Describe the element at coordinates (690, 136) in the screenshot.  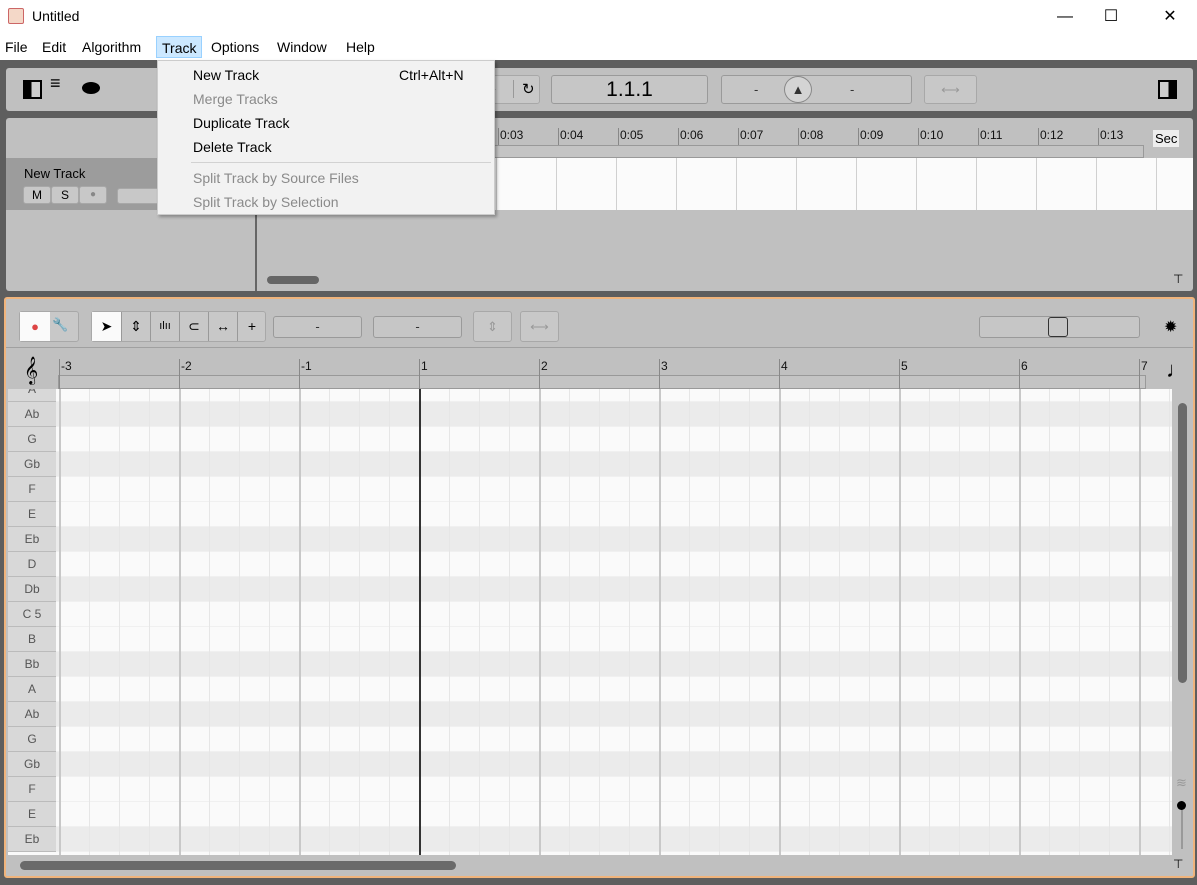
I see `time-tick: 0:06` at that location.